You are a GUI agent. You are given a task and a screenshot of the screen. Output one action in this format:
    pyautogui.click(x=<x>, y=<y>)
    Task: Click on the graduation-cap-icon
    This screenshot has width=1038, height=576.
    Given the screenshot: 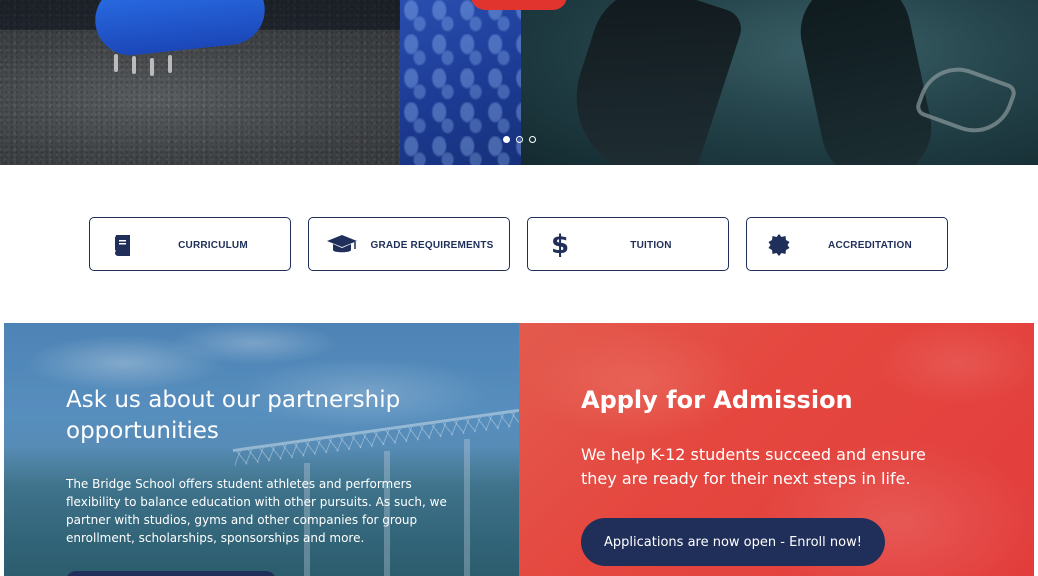 What is the action you would take?
    pyautogui.click(x=342, y=245)
    